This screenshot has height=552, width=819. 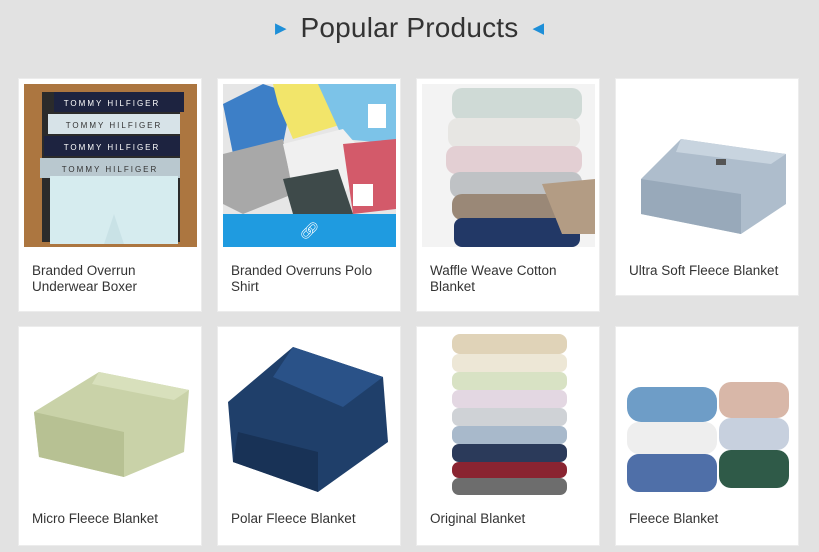 I want to click on product-image-polo: 🔗︎, so click(x=309, y=165).